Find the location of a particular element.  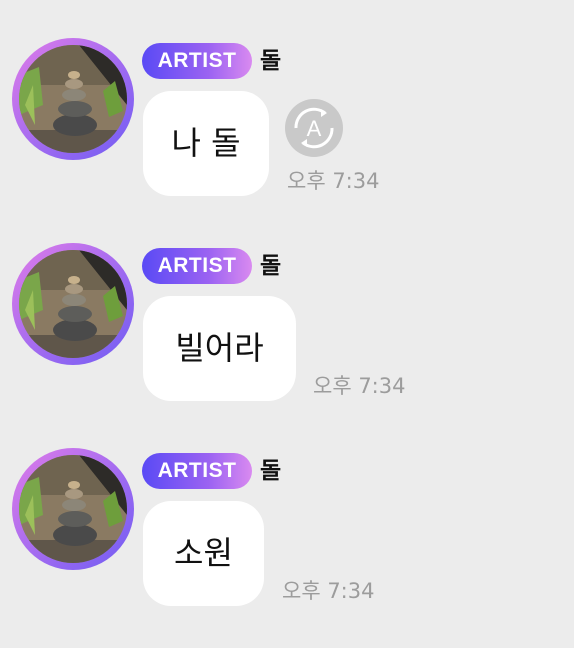

message-bubble: 나 돌 is located at coordinates (206, 143).